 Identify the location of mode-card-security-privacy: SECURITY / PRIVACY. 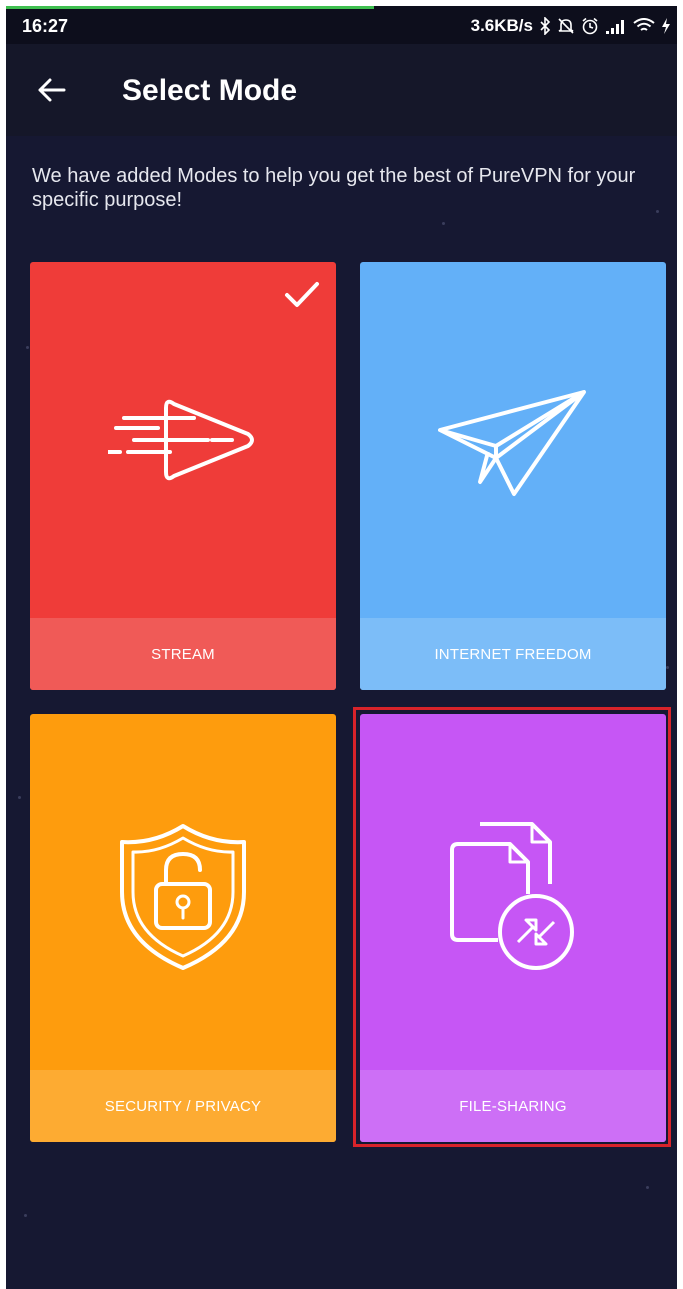
(183, 928).